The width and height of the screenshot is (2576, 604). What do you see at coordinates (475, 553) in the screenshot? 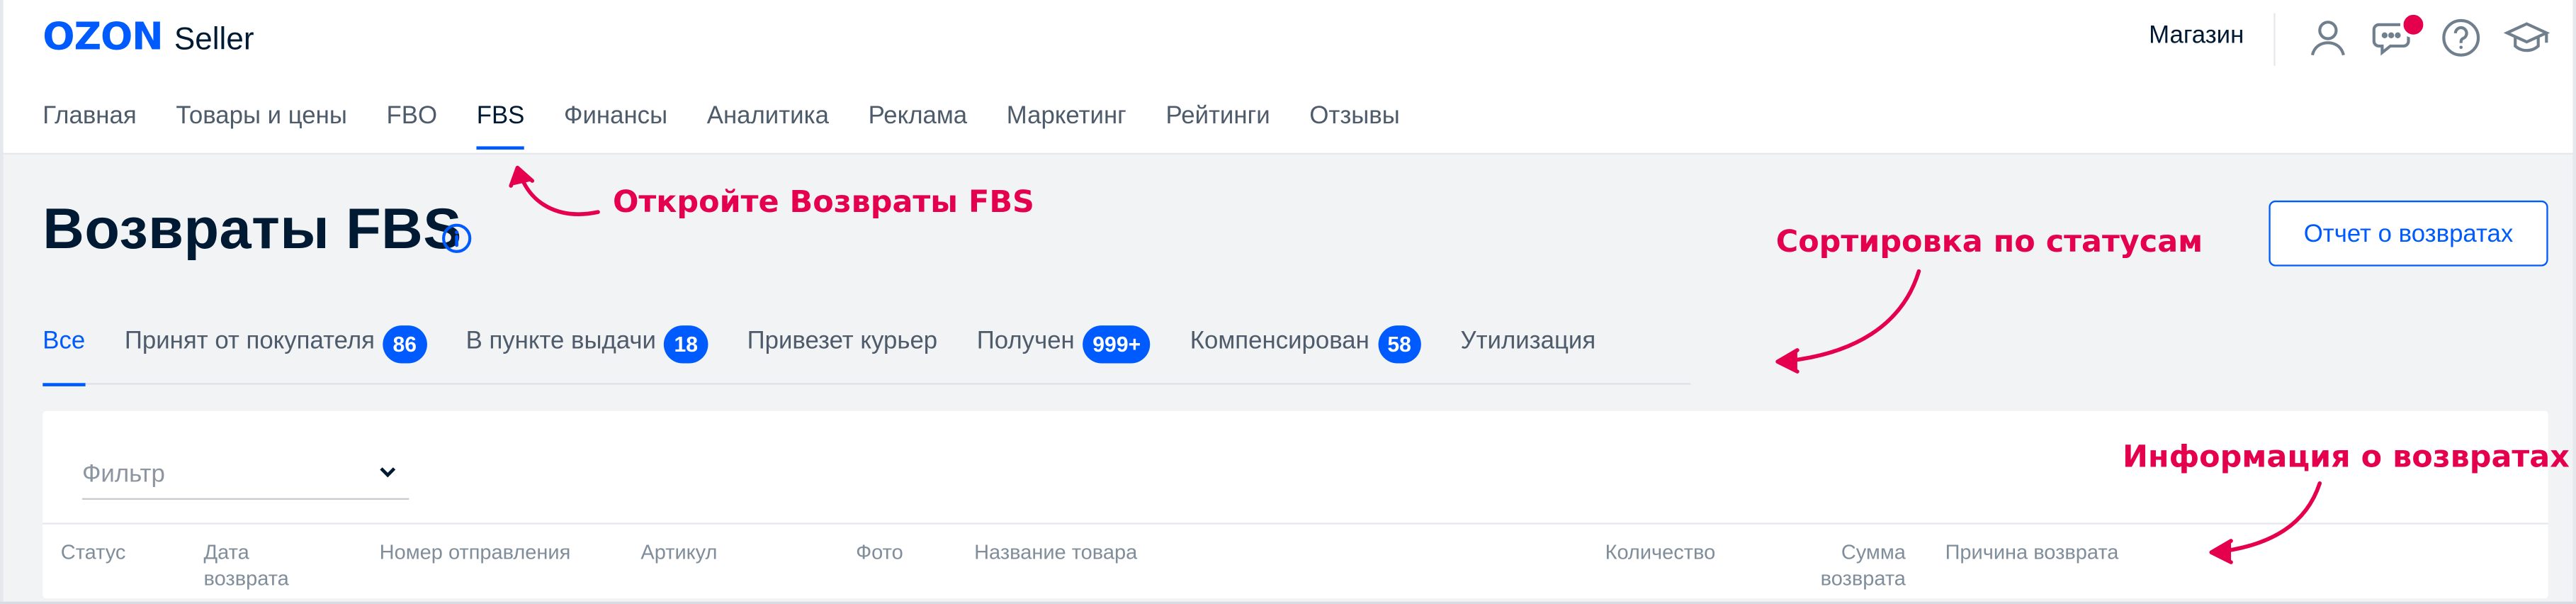
I see `column-header-shipment-number: Номер отправления` at bounding box center [475, 553].